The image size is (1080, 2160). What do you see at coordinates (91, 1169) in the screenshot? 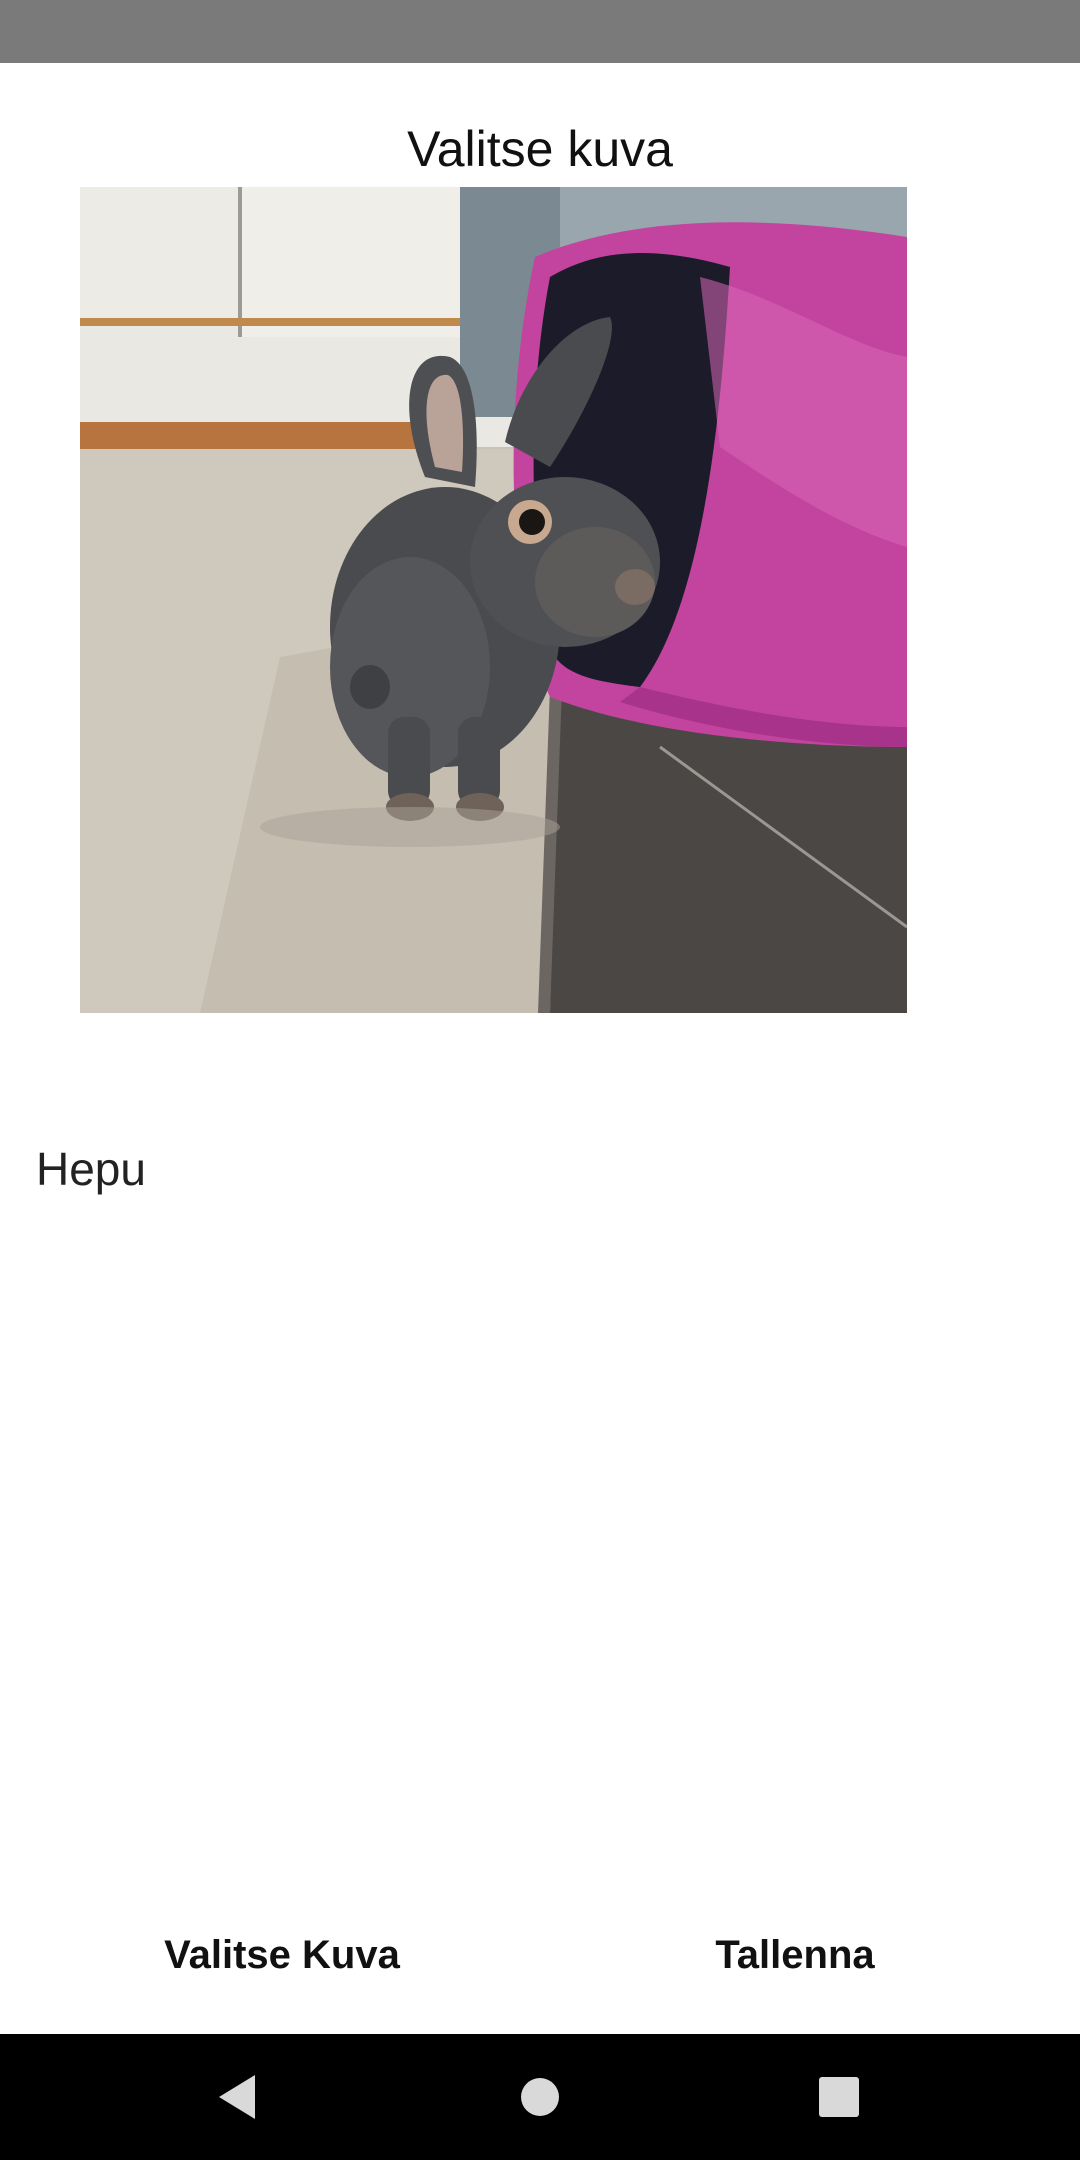
I see `pet-name-text: Hepu` at bounding box center [91, 1169].